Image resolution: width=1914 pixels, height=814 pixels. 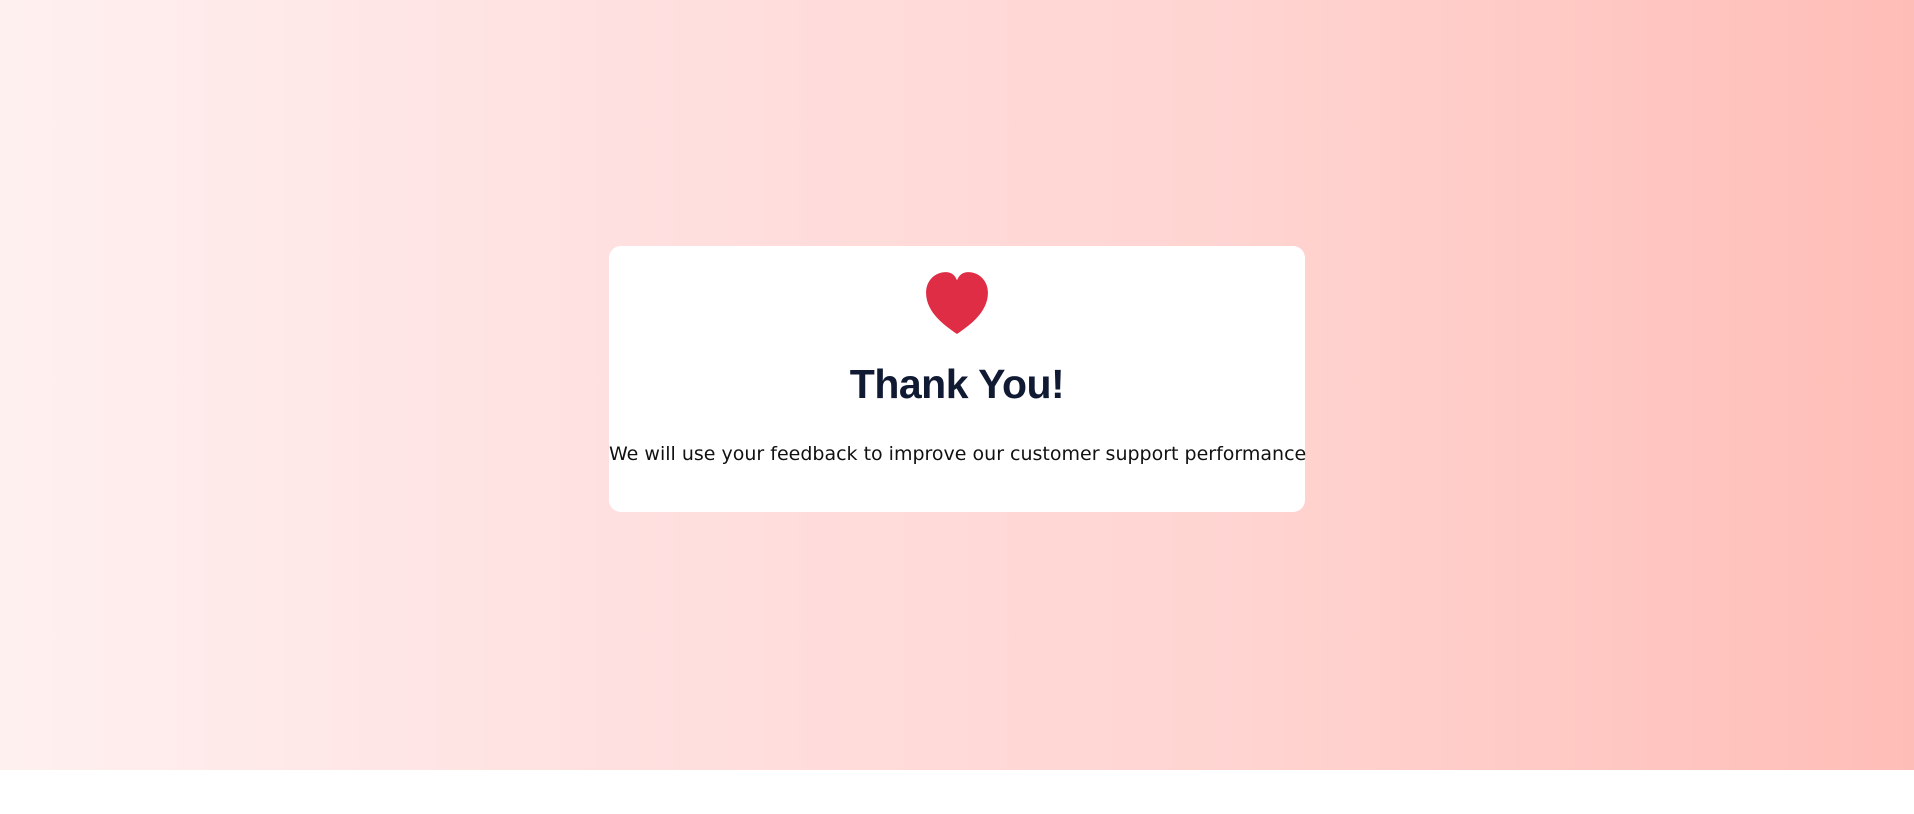 I want to click on heart-icon, so click(x=957, y=303).